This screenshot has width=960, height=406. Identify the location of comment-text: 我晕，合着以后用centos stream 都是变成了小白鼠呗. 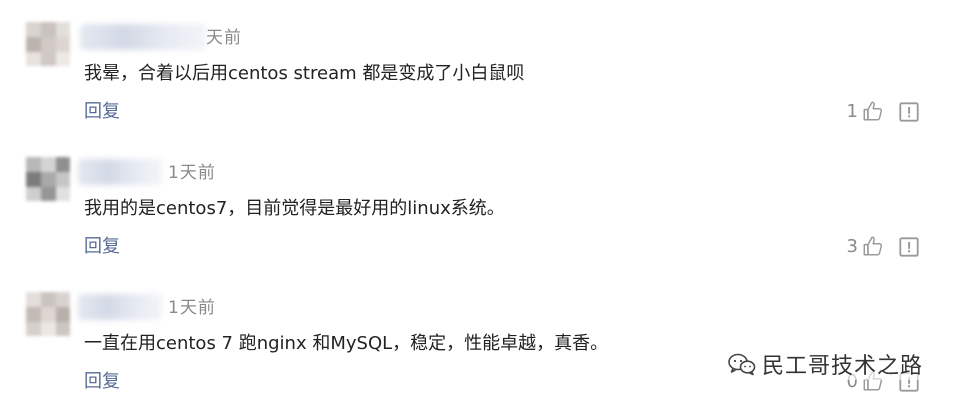
(304, 73).